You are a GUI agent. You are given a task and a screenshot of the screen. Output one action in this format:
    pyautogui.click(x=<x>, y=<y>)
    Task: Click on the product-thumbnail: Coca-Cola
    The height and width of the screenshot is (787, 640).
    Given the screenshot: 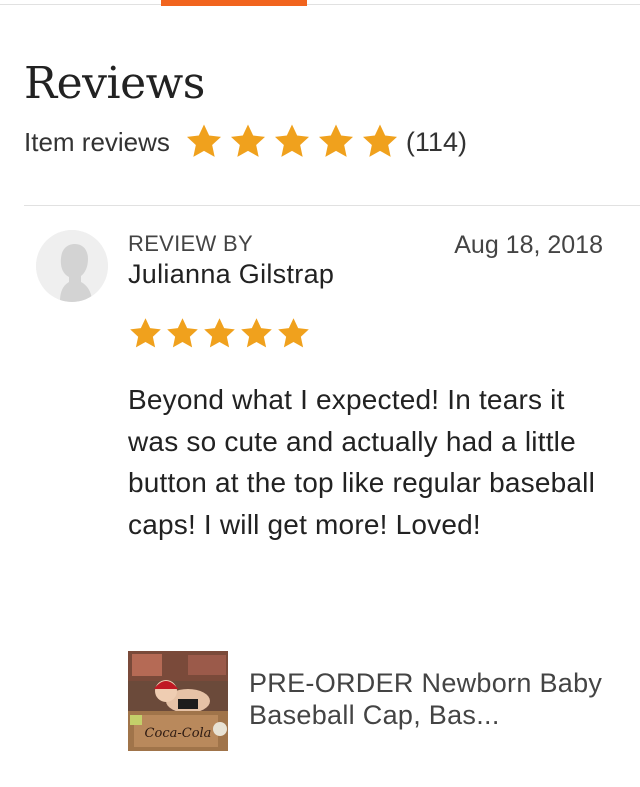 What is the action you would take?
    pyautogui.click(x=178, y=701)
    